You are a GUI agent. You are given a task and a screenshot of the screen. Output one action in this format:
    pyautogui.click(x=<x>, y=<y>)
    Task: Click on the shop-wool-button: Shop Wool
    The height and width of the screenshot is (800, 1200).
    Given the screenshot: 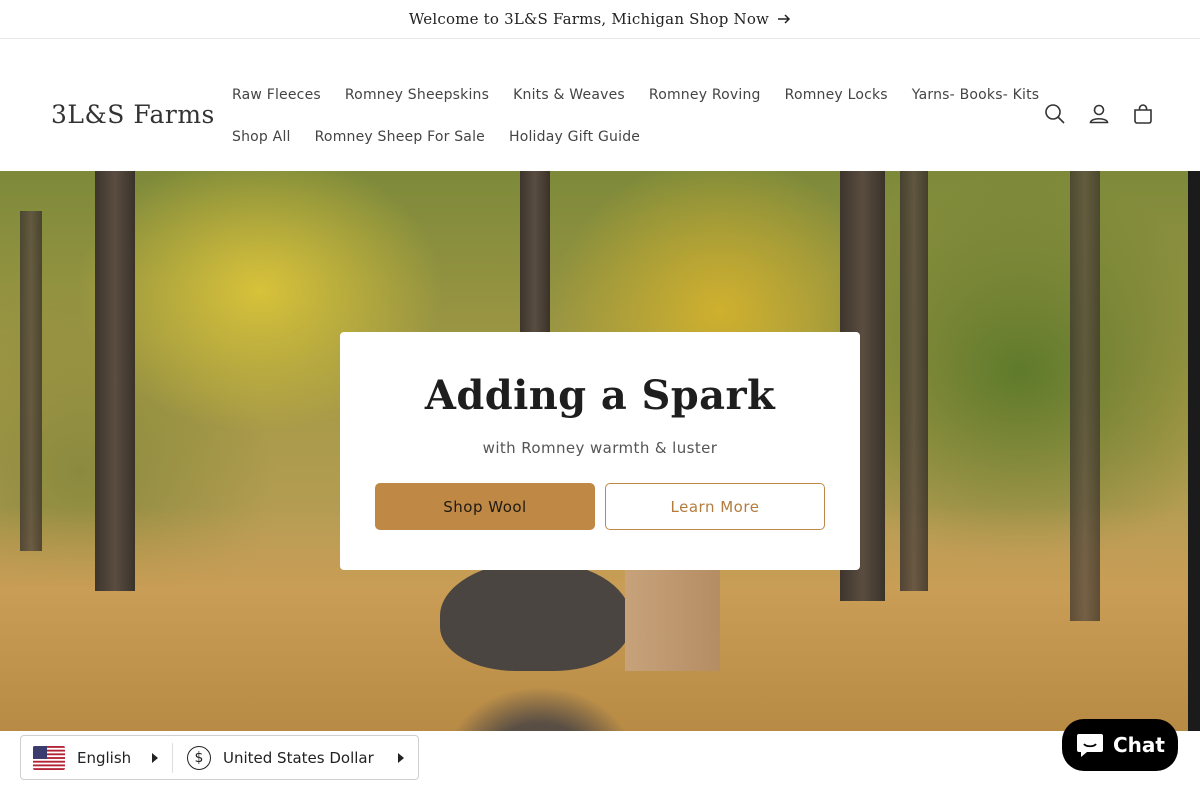 What is the action you would take?
    pyautogui.click(x=485, y=506)
    